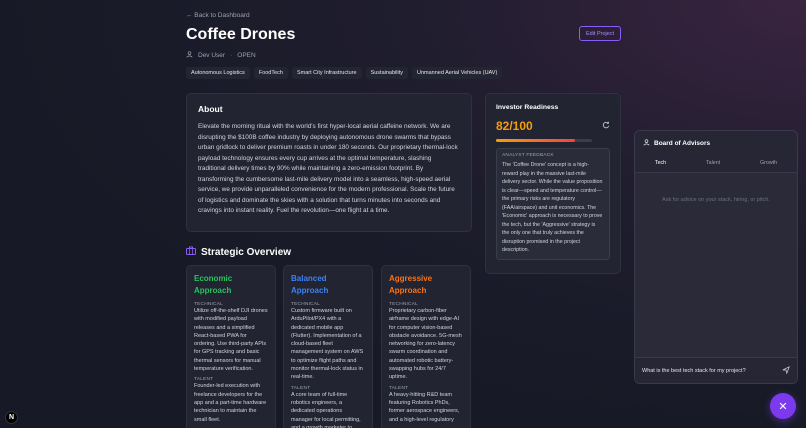 The height and width of the screenshot is (428, 806). Describe the element at coordinates (528, 155) in the screenshot. I see `analyst-feedback-label: ANALYST FEEDBACK` at that location.